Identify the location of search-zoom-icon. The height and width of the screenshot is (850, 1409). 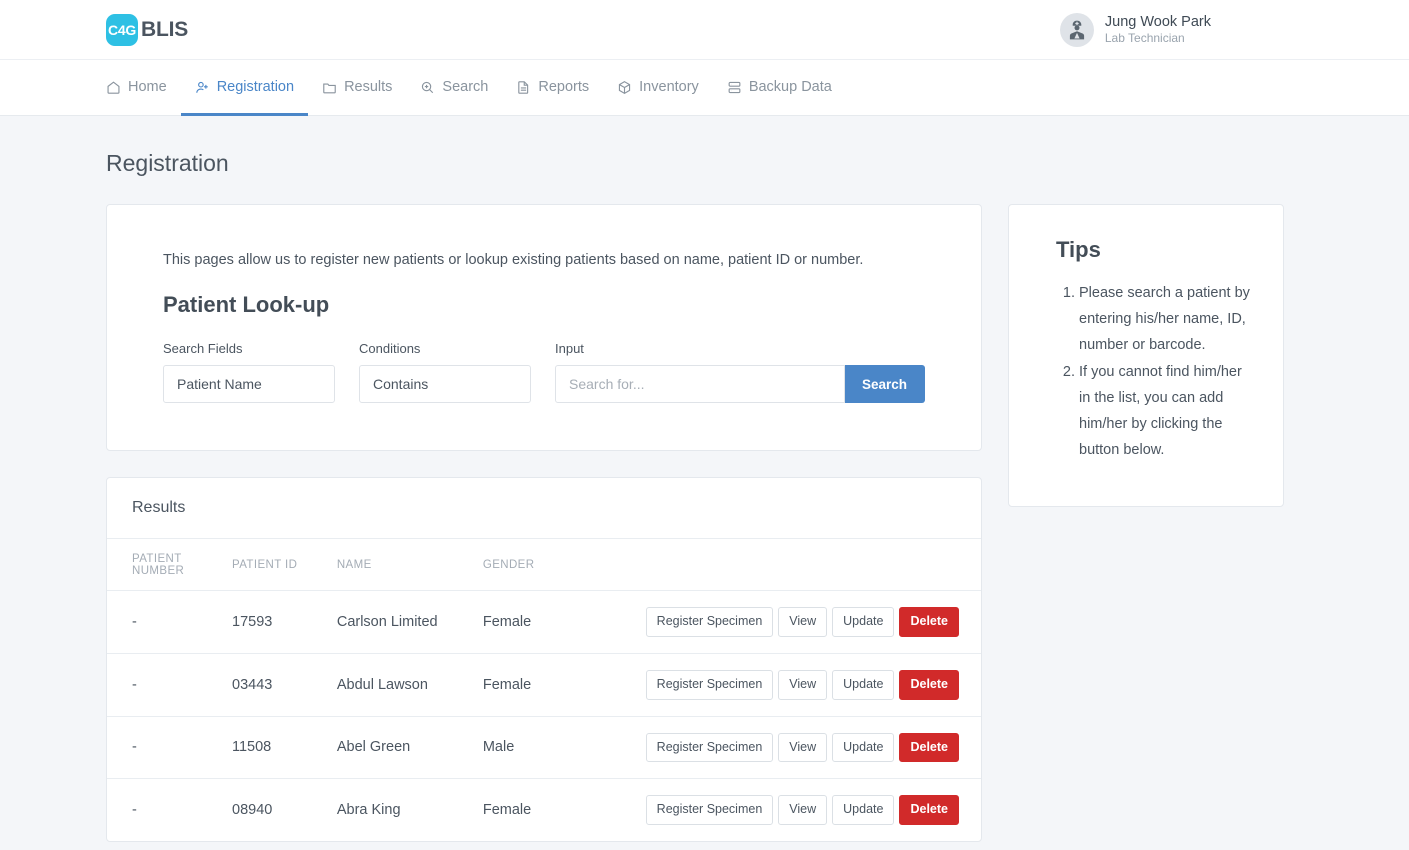
(427, 87).